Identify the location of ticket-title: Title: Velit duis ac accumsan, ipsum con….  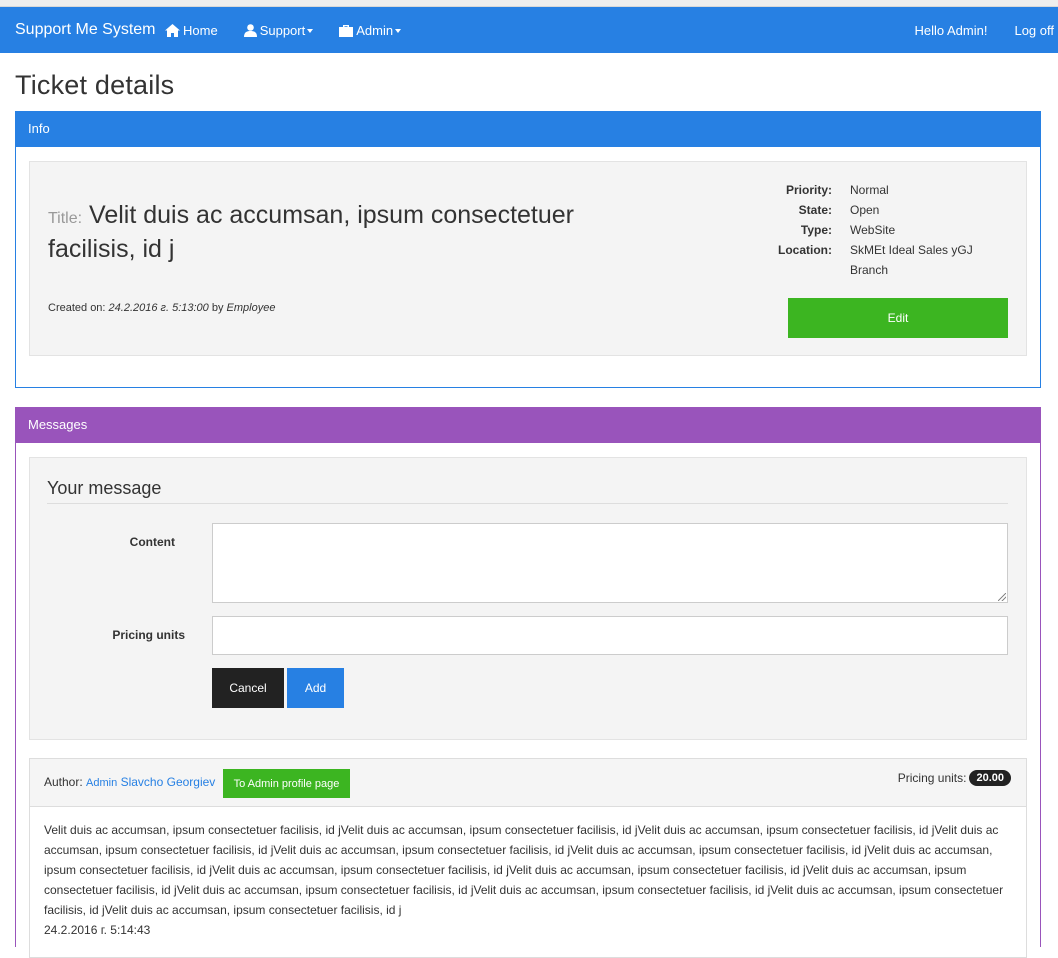
(348, 232).